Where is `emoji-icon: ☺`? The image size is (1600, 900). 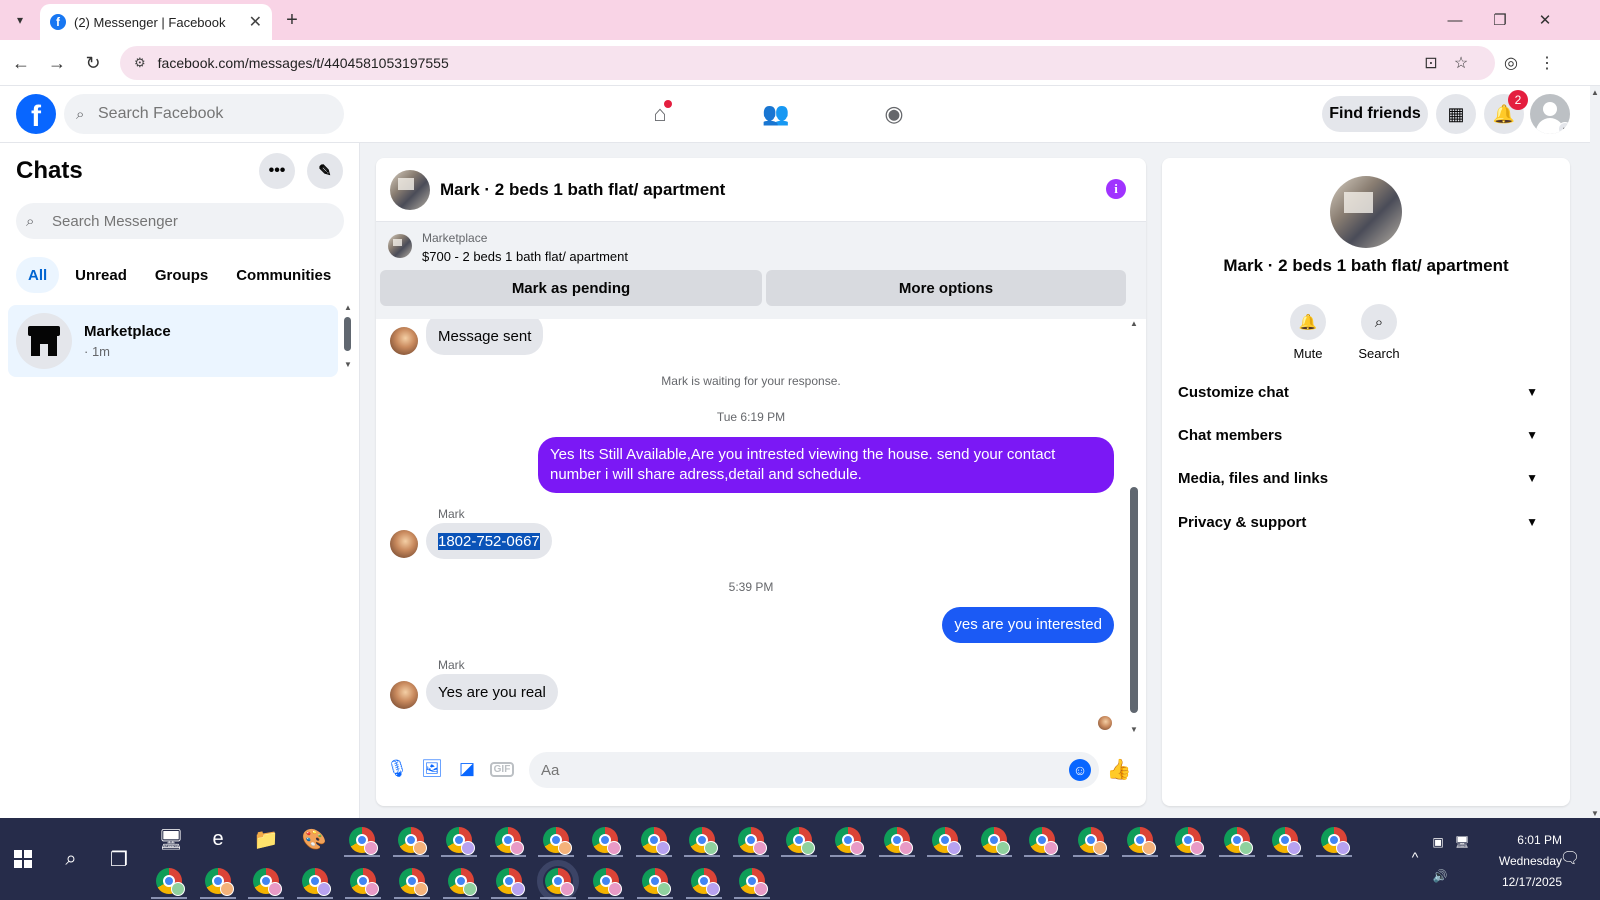 emoji-icon: ☺ is located at coordinates (1080, 770).